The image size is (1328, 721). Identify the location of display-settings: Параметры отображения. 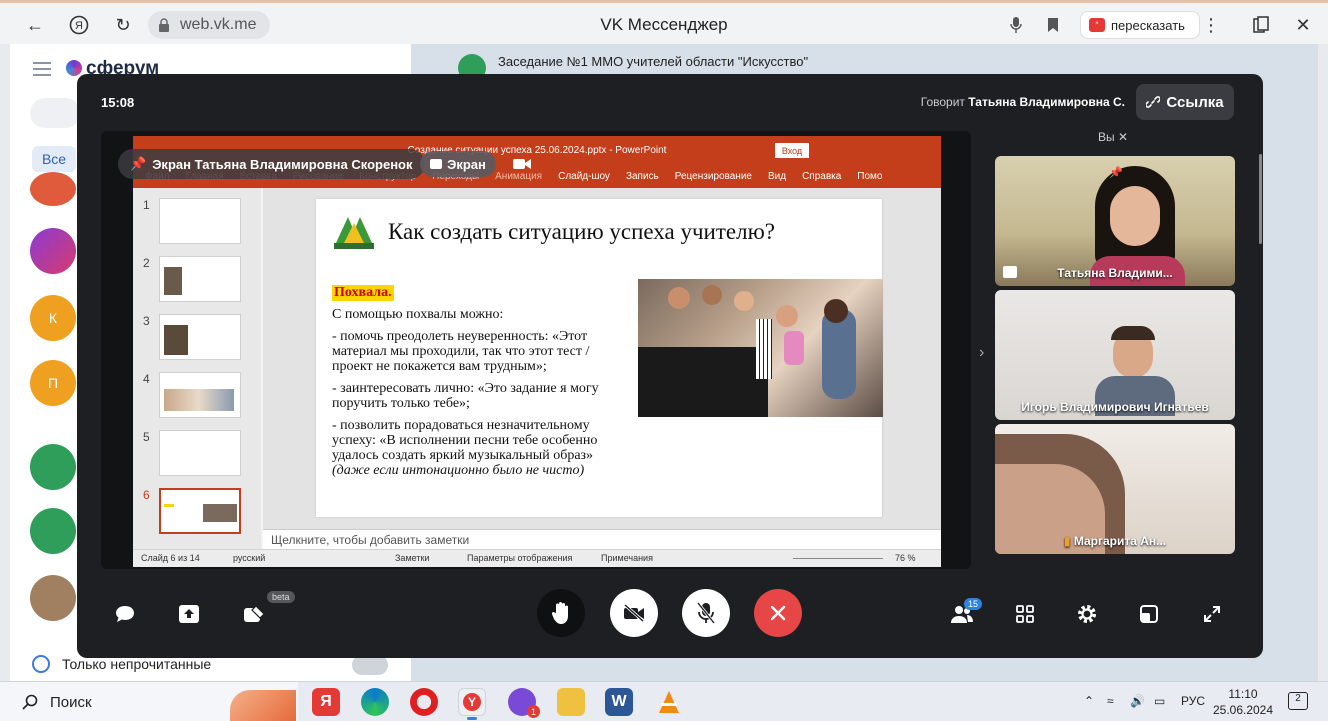
(519, 558).